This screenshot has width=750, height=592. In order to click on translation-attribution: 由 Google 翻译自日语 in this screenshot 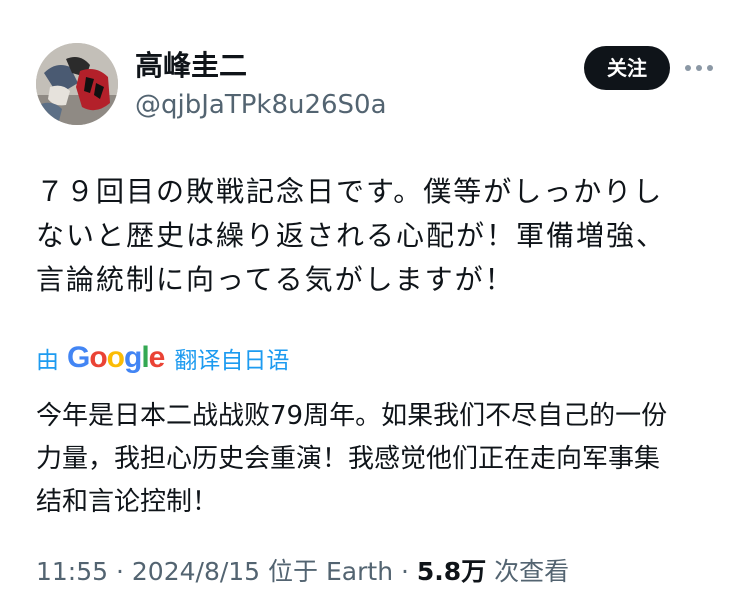, I will do `click(162, 358)`.